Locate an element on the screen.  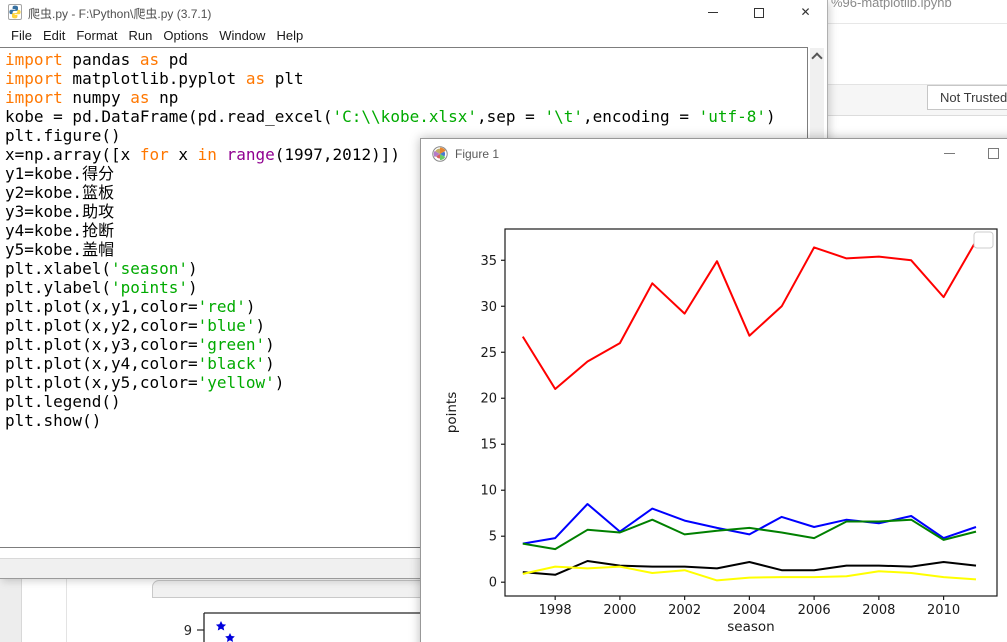
notebook-left-margin is located at coordinates (11, 610).